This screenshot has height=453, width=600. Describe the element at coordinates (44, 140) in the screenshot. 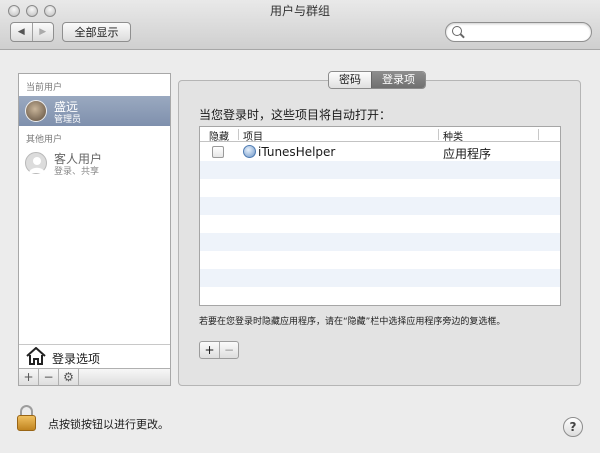

I see `other-users-header: 其他用户` at that location.